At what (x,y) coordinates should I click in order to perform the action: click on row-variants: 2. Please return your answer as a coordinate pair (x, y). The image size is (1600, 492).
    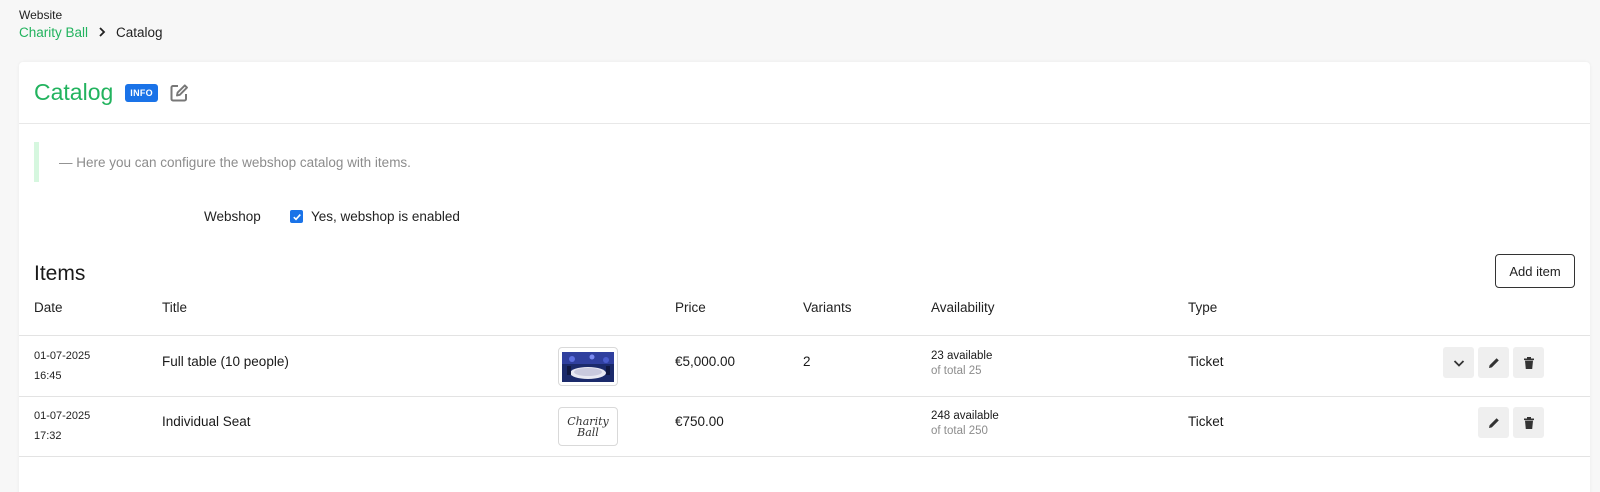
    Looking at the image, I should click on (807, 361).